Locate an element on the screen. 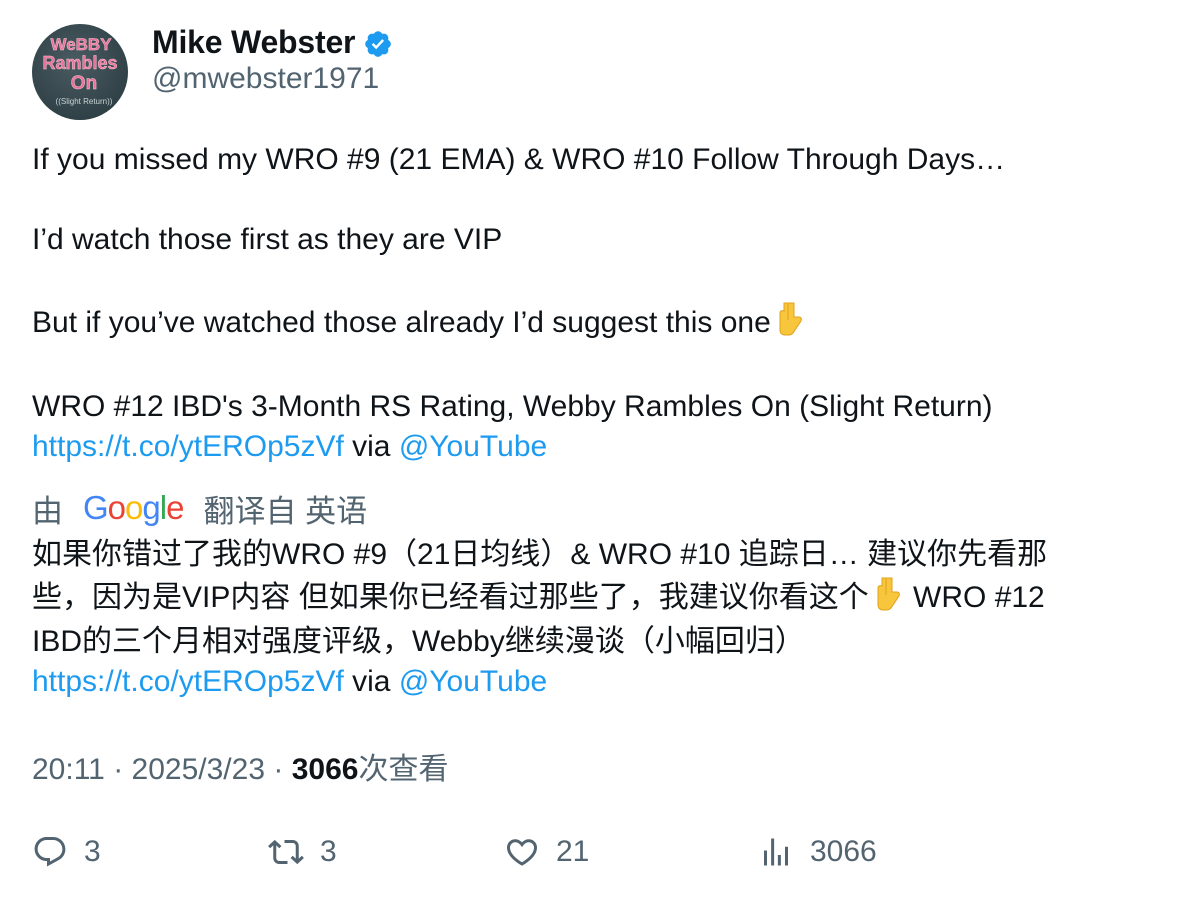 The image size is (1196, 898). tweet-meta: 20:11 · 2025/3/23 · 3066次查看 is located at coordinates (240, 766).